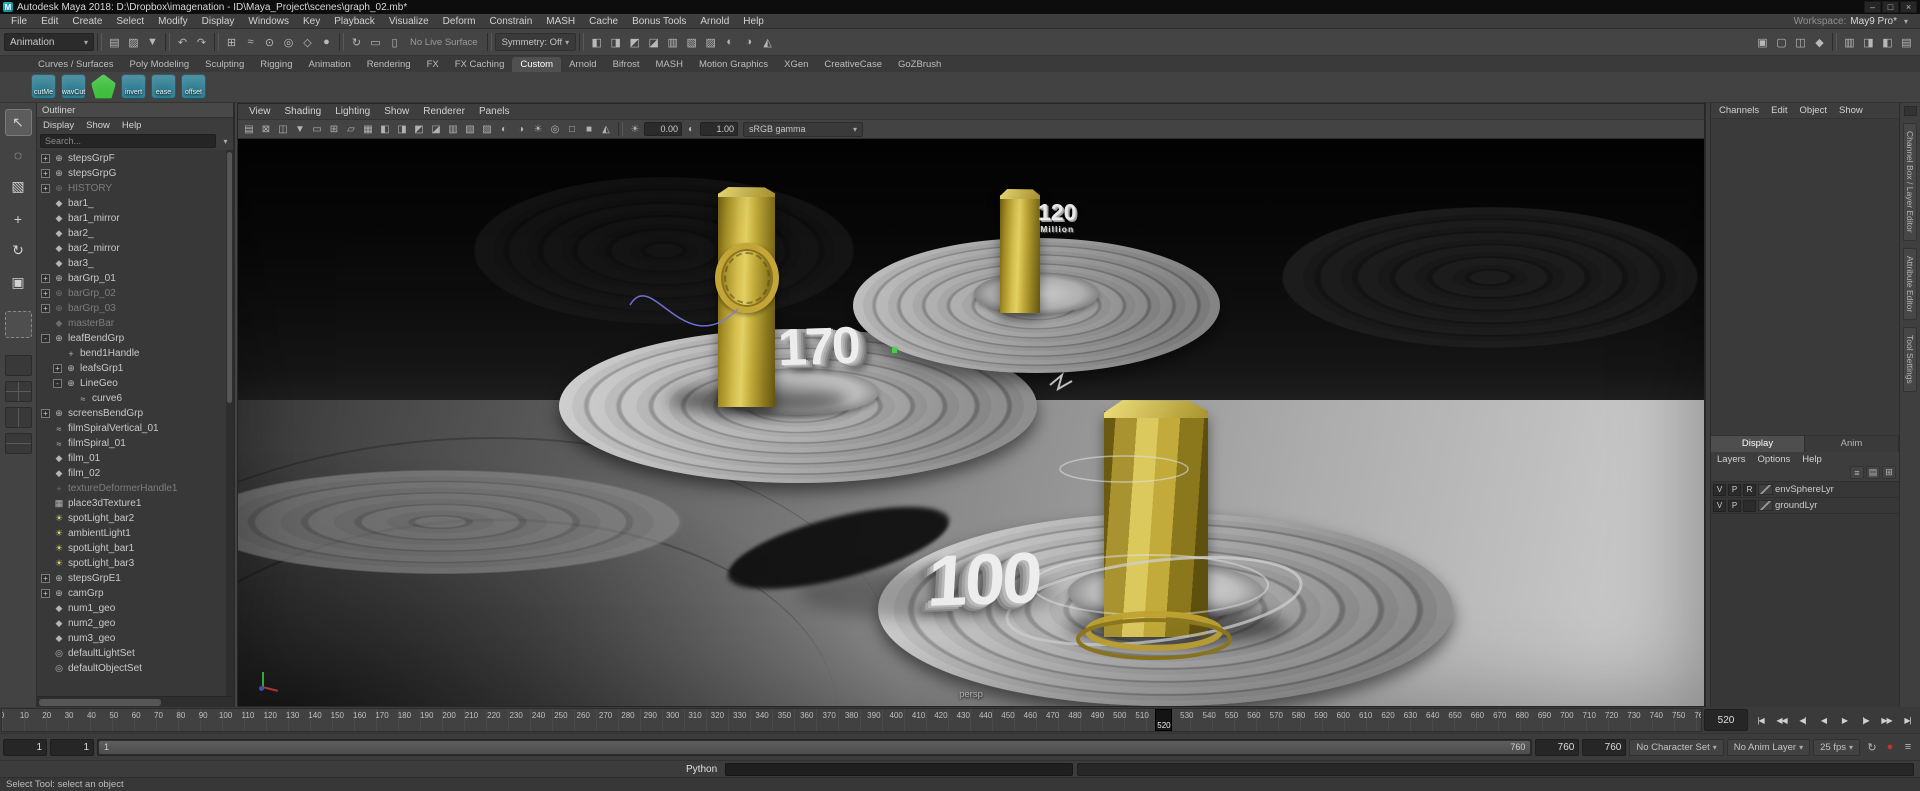 The width and height of the screenshot is (1920, 791). I want to click on menu-bonus-tools: Bonus Tools, so click(659, 21).